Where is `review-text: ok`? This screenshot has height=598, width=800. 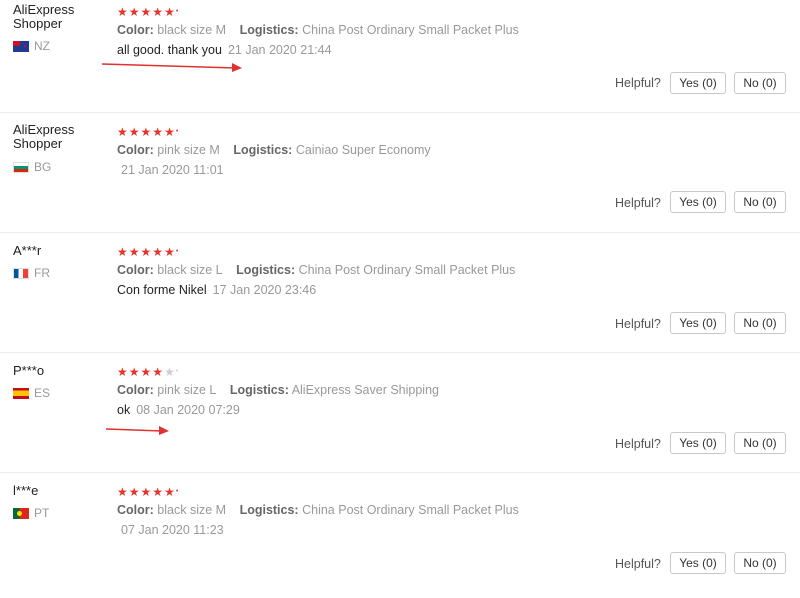
review-text: ok is located at coordinates (124, 410).